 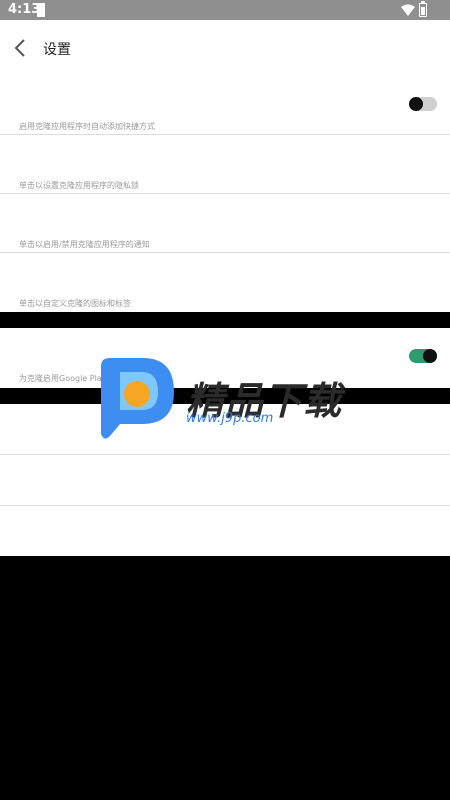 I want to click on auto-shortcut-toggle, so click(x=423, y=104).